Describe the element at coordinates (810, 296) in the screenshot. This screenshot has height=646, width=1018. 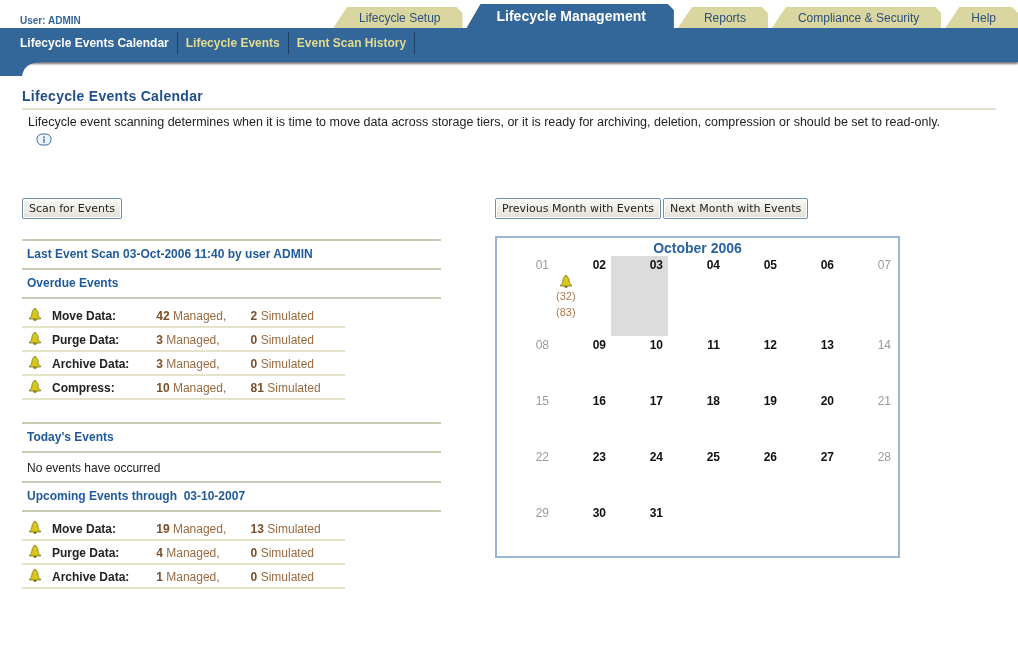
I see `day-cell: 06` at that location.